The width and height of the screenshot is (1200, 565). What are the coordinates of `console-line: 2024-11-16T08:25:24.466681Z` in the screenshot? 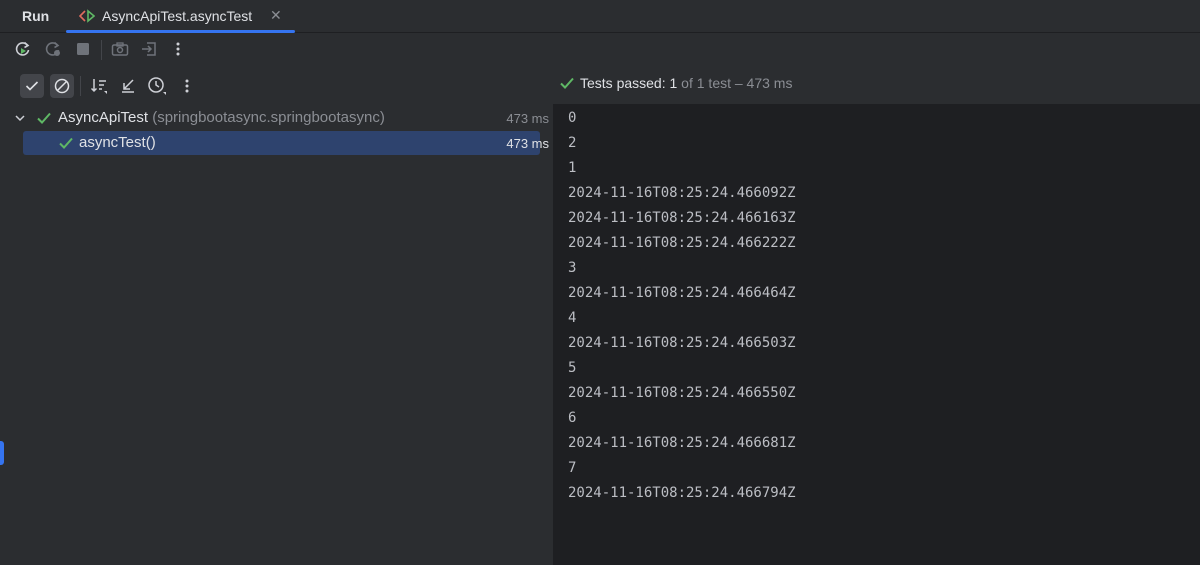 It's located at (682, 443).